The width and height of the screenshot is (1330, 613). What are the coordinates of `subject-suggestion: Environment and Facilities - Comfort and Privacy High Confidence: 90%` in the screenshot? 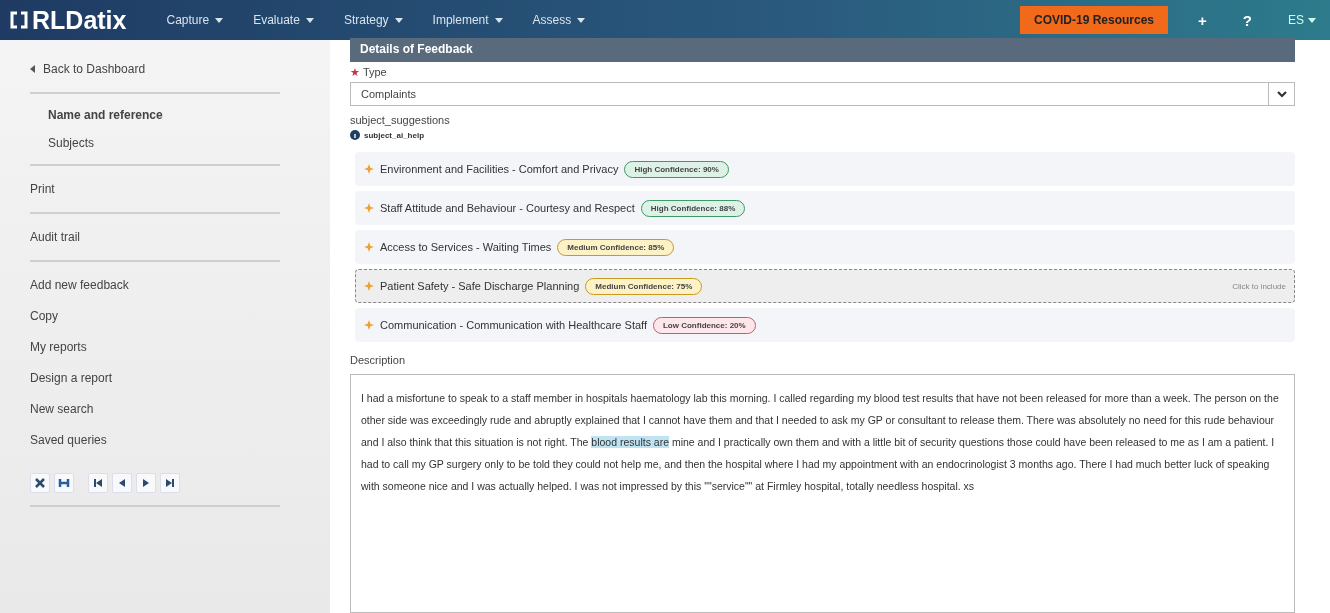 It's located at (825, 169).